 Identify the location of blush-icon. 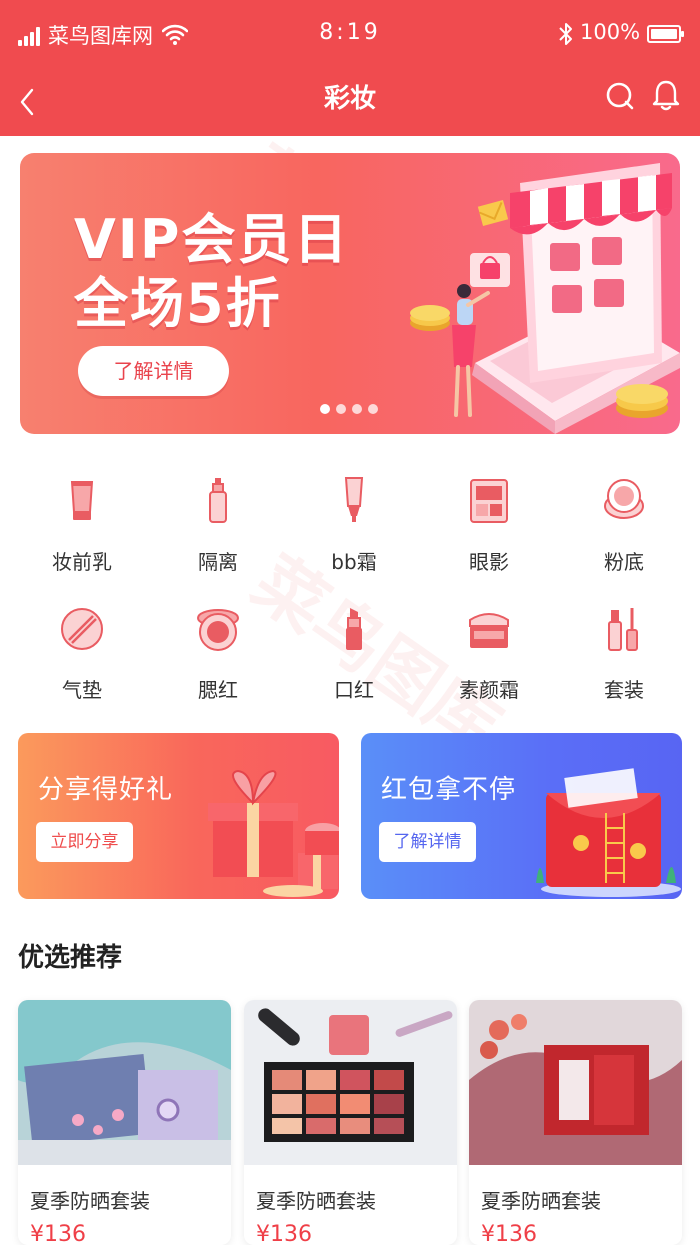
(218, 630).